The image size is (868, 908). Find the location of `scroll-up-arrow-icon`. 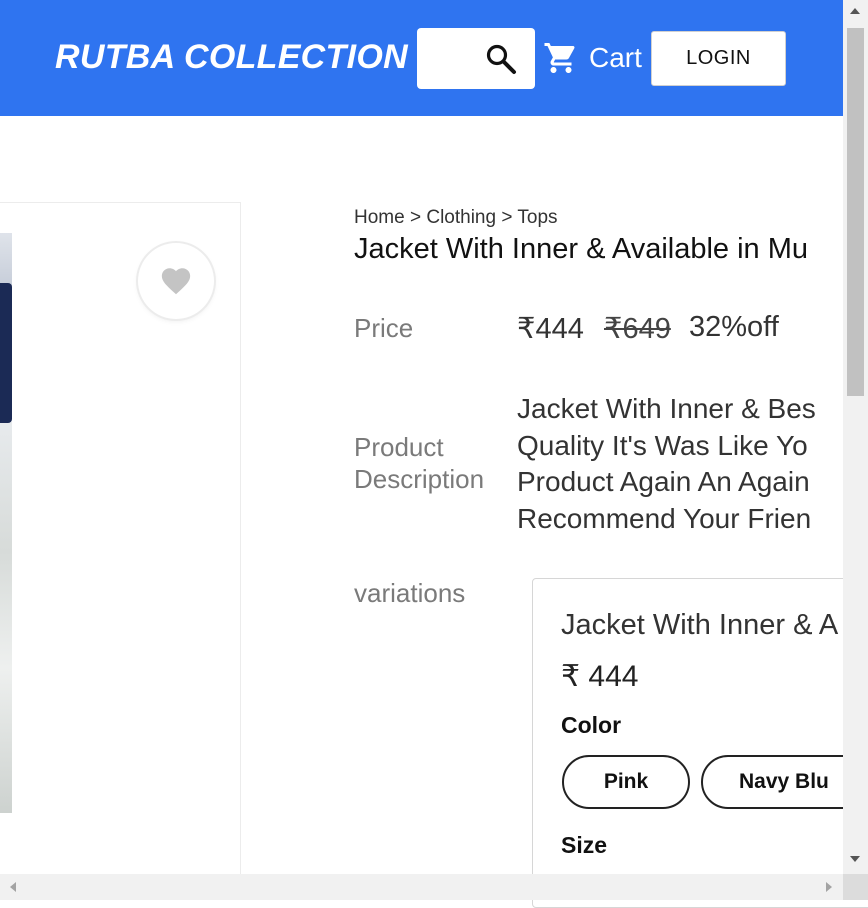

scroll-up-arrow-icon is located at coordinates (855, 11).